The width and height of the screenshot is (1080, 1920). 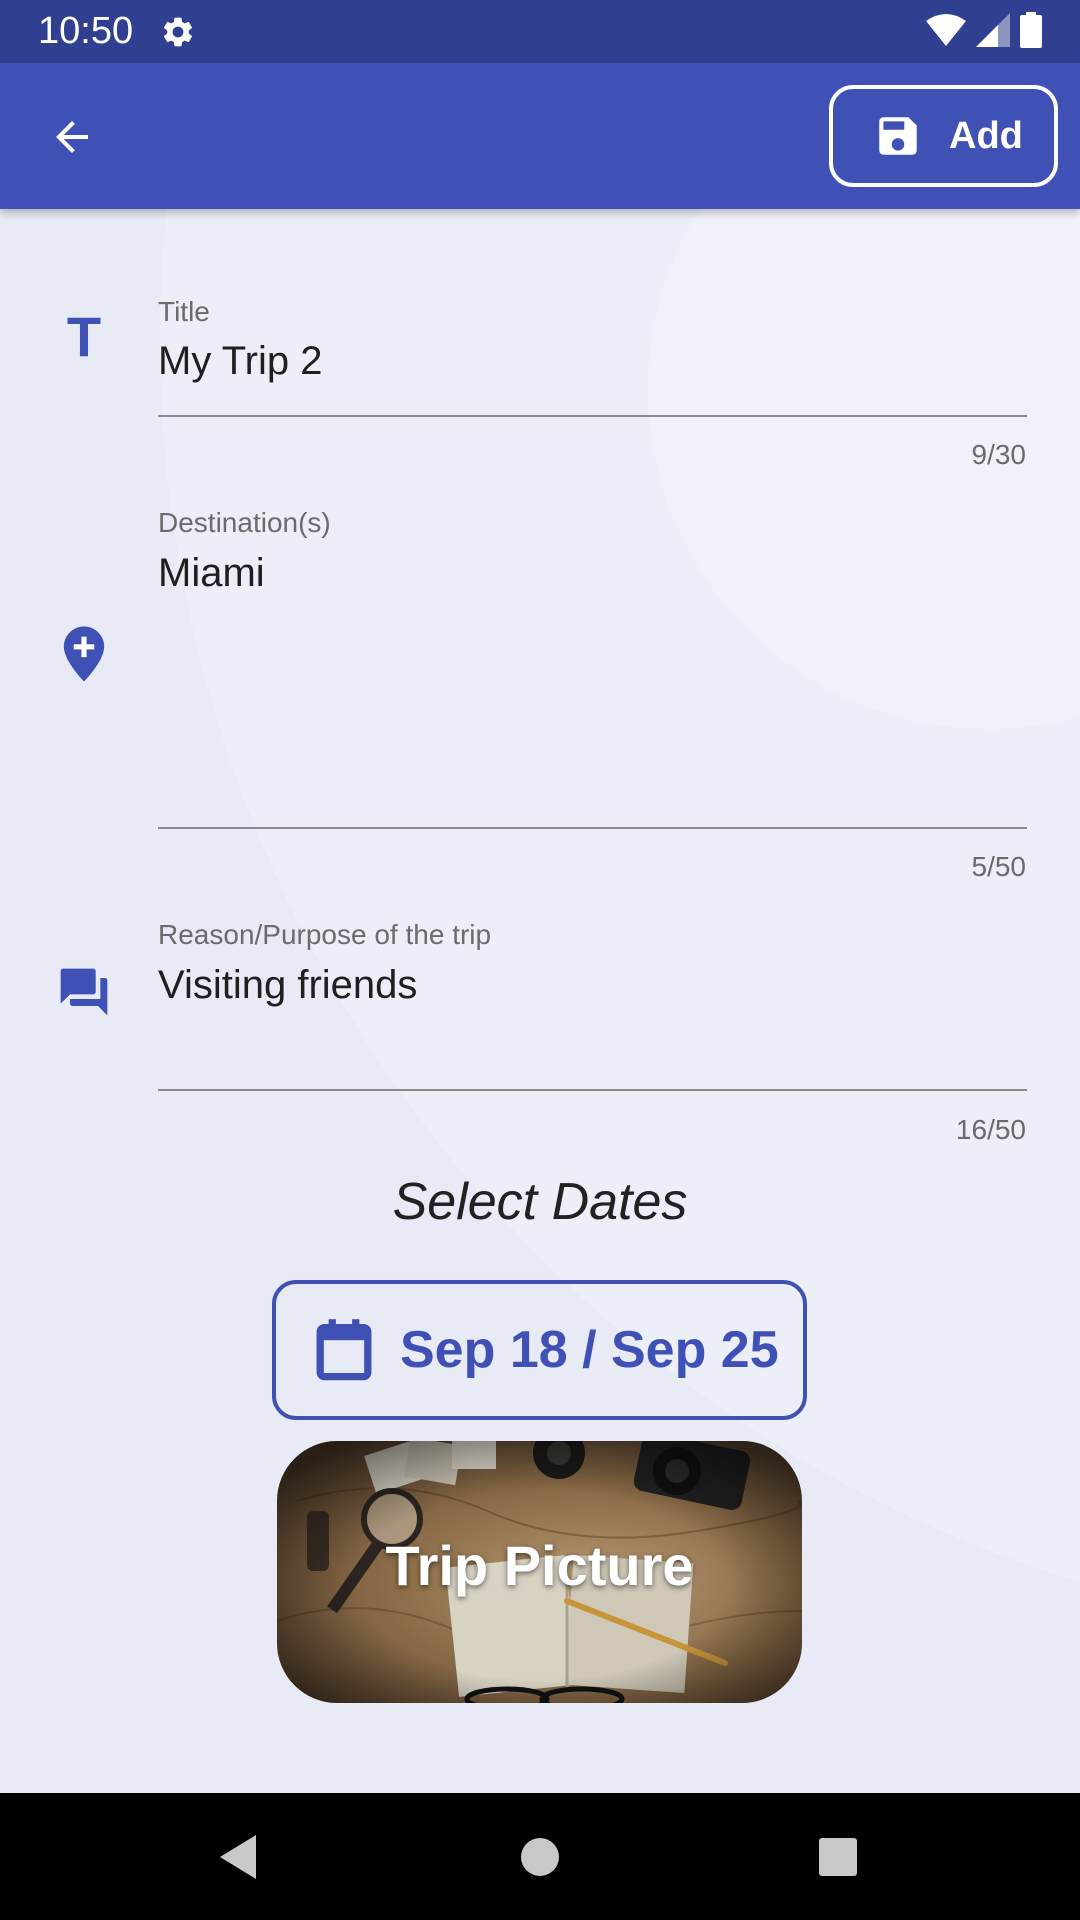 I want to click on nav-home-button, so click(x=540, y=1856).